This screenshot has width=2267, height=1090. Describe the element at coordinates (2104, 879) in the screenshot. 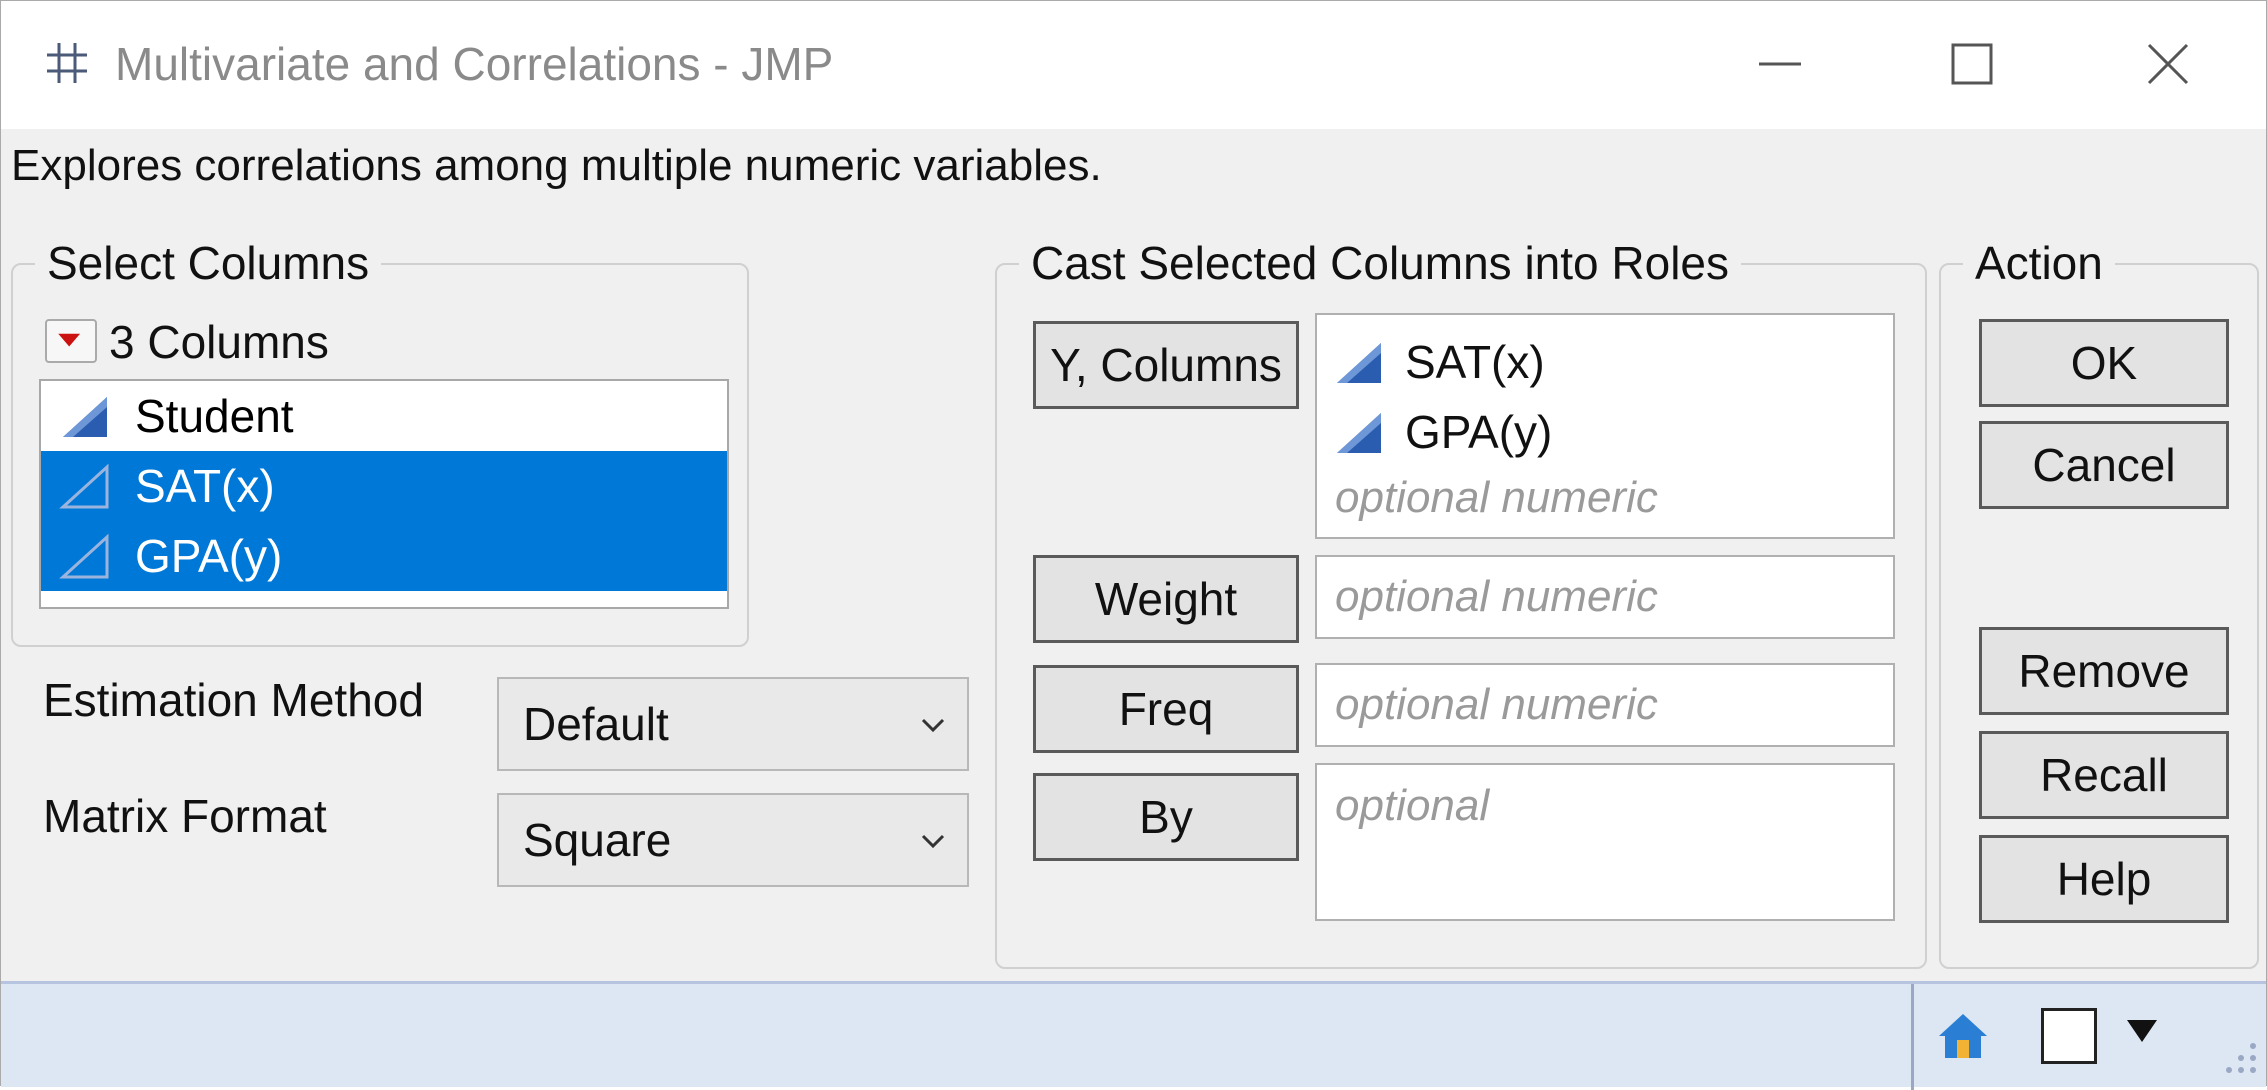

I see `help-button: Help` at that location.